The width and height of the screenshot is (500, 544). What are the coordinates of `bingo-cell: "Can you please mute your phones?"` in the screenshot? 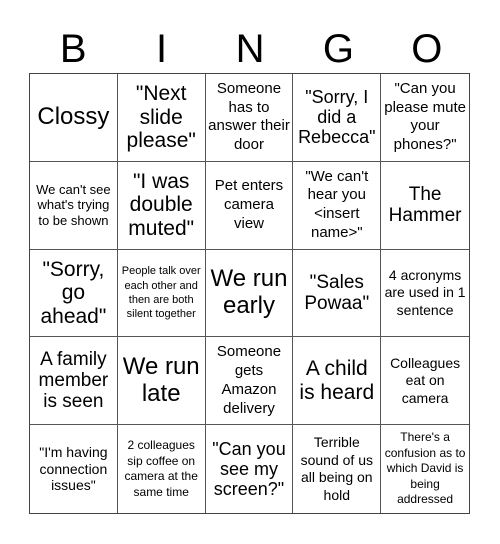 It's located at (425, 118).